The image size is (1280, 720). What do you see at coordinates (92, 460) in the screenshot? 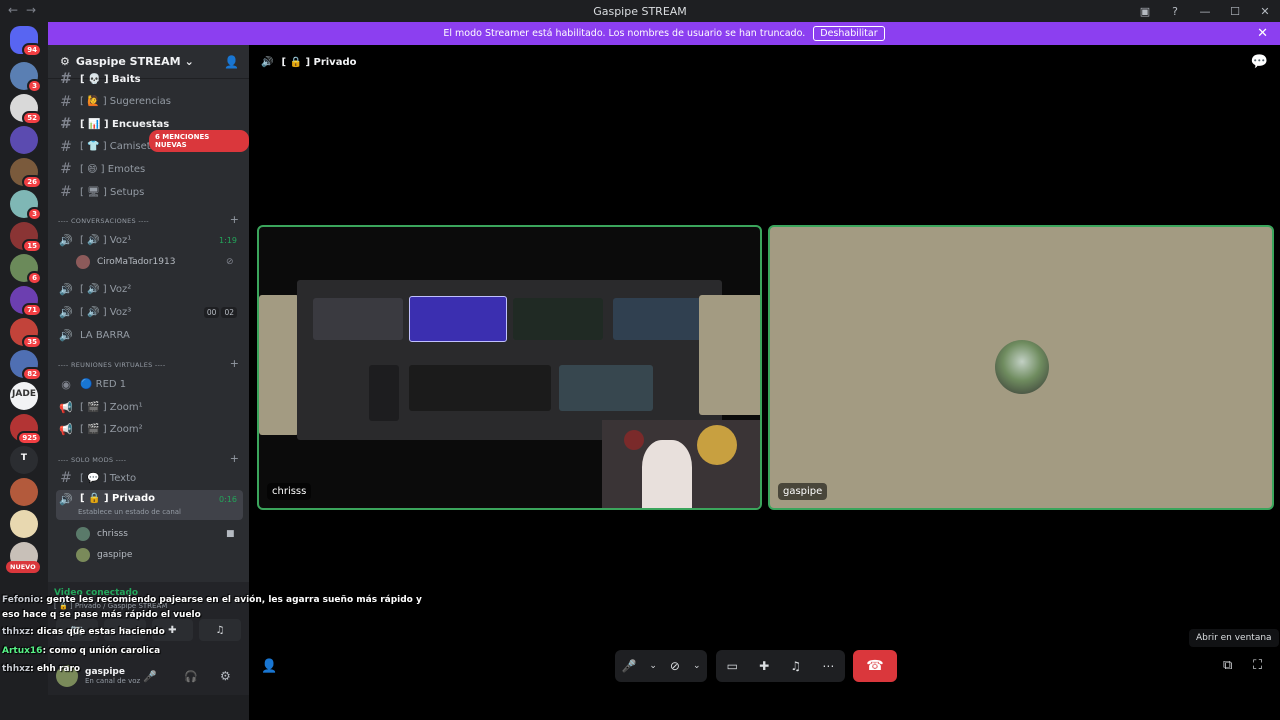
I see `category-solo-mods: ---- SOLO MODS ----` at bounding box center [92, 460].